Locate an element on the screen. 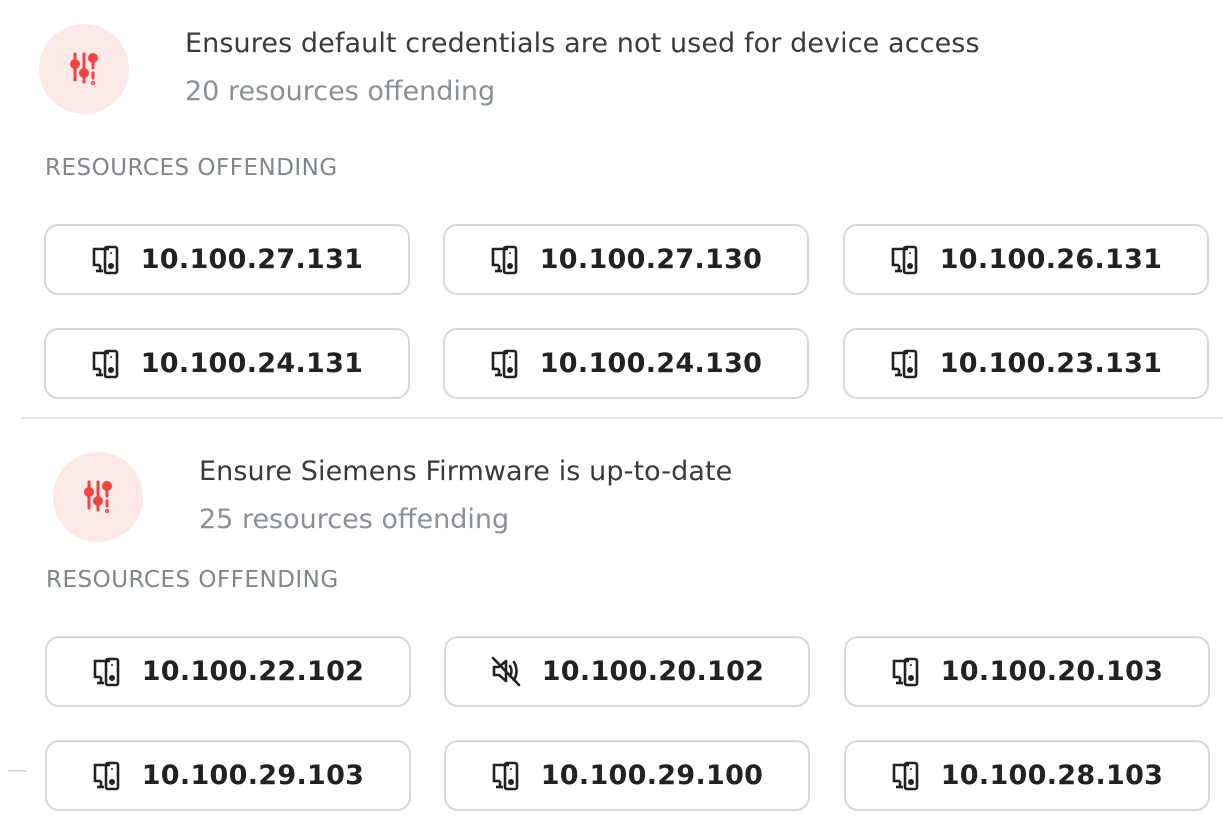 The height and width of the screenshot is (823, 1223). resource-chip: 10.100.24.130 is located at coordinates (626, 363).